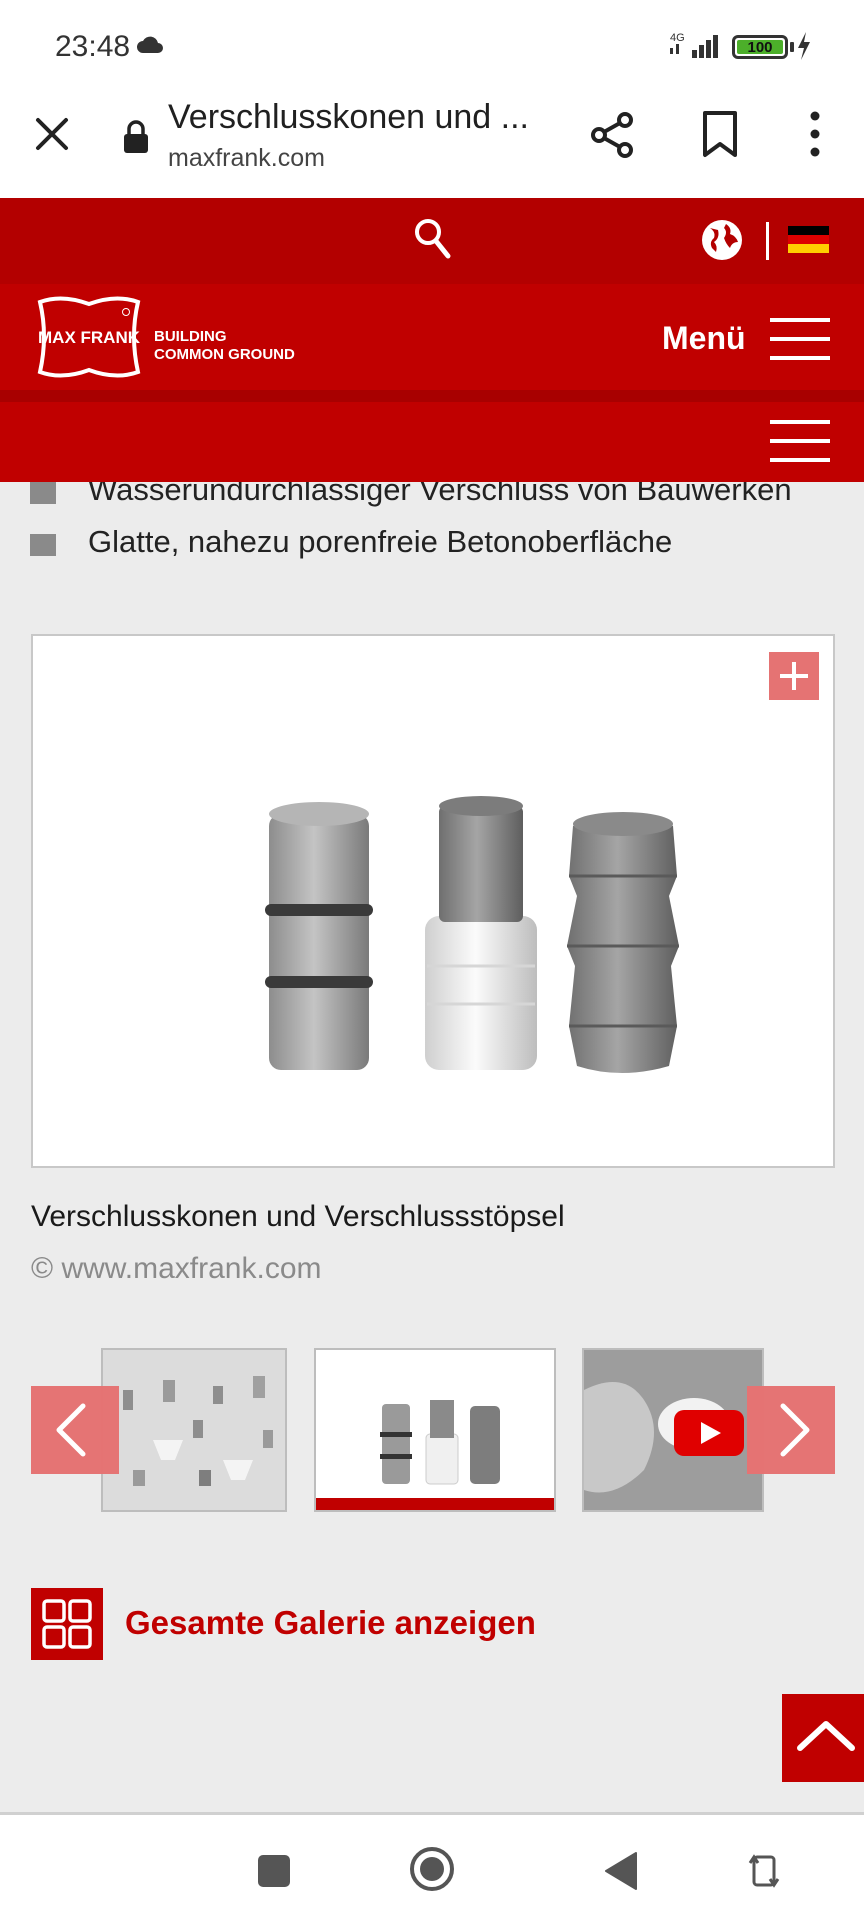 Image resolution: width=864 pixels, height=1920 pixels. What do you see at coordinates (93, 46) in the screenshot?
I see `status-time: 23:48` at bounding box center [93, 46].